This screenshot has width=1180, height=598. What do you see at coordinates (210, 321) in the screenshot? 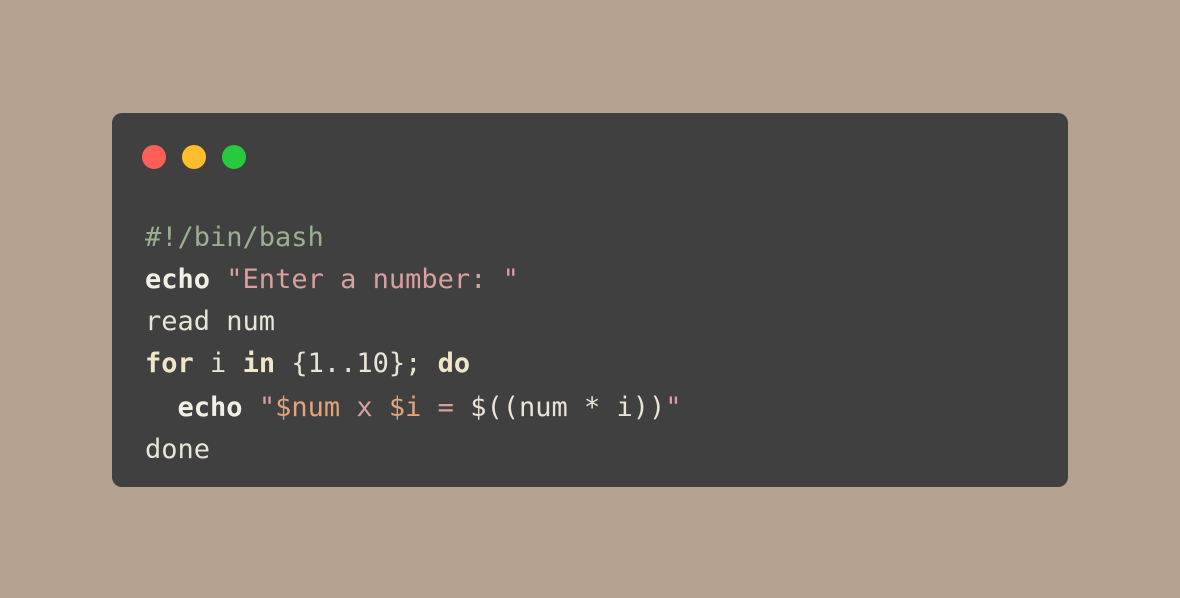
I see `code-token: read num` at bounding box center [210, 321].